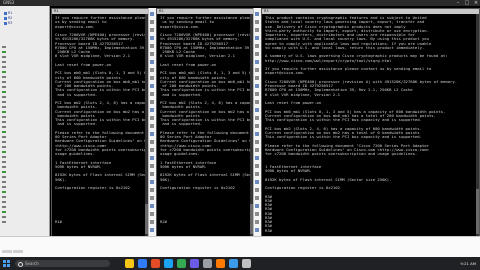 The image size is (480, 270). I want to click on taskbar-search: Search, so click(62, 263).